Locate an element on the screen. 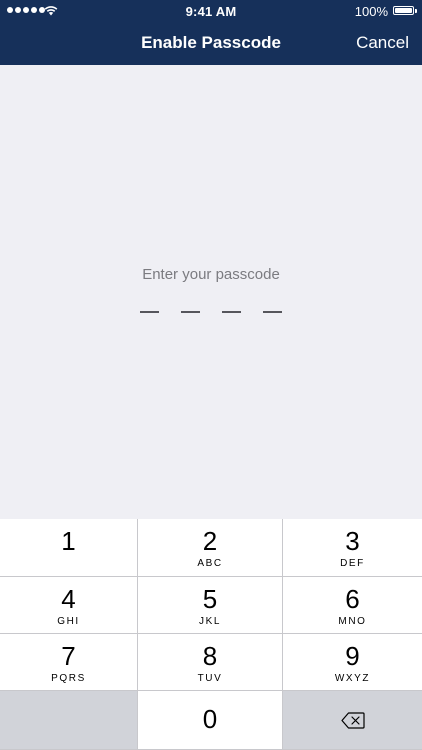 This screenshot has width=422, height=750. key-9: 9 WXYZ is located at coordinates (352, 662).